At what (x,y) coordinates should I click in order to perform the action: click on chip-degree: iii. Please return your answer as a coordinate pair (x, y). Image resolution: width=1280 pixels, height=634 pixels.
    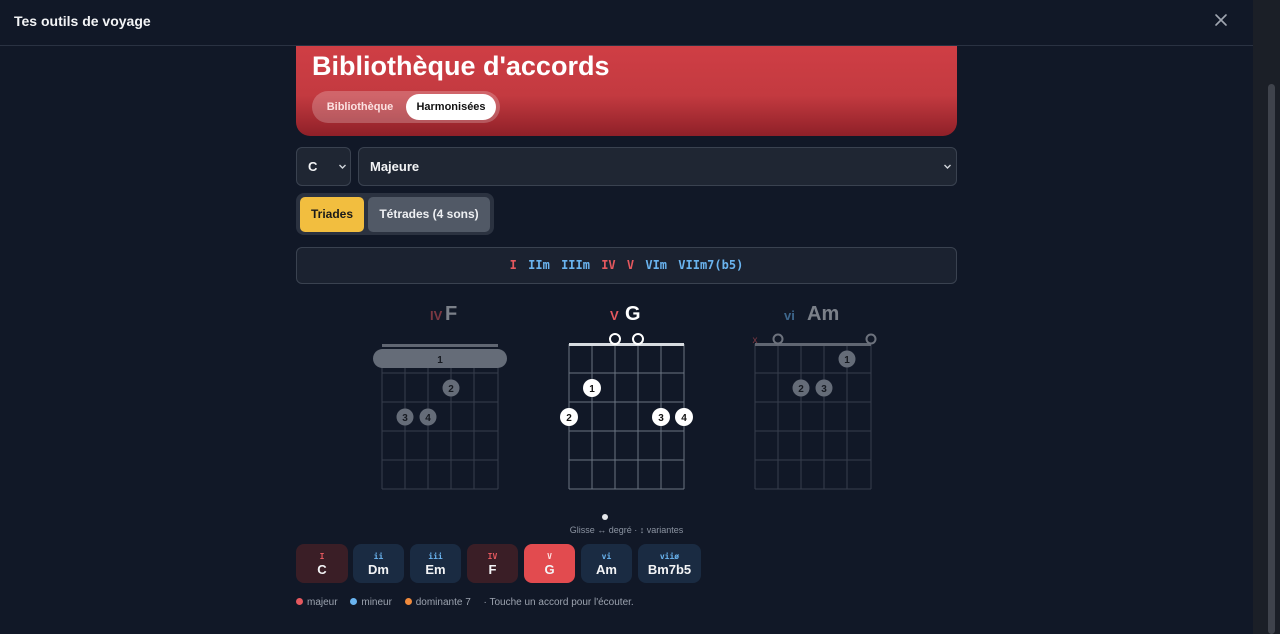
    Looking at the image, I should click on (435, 556).